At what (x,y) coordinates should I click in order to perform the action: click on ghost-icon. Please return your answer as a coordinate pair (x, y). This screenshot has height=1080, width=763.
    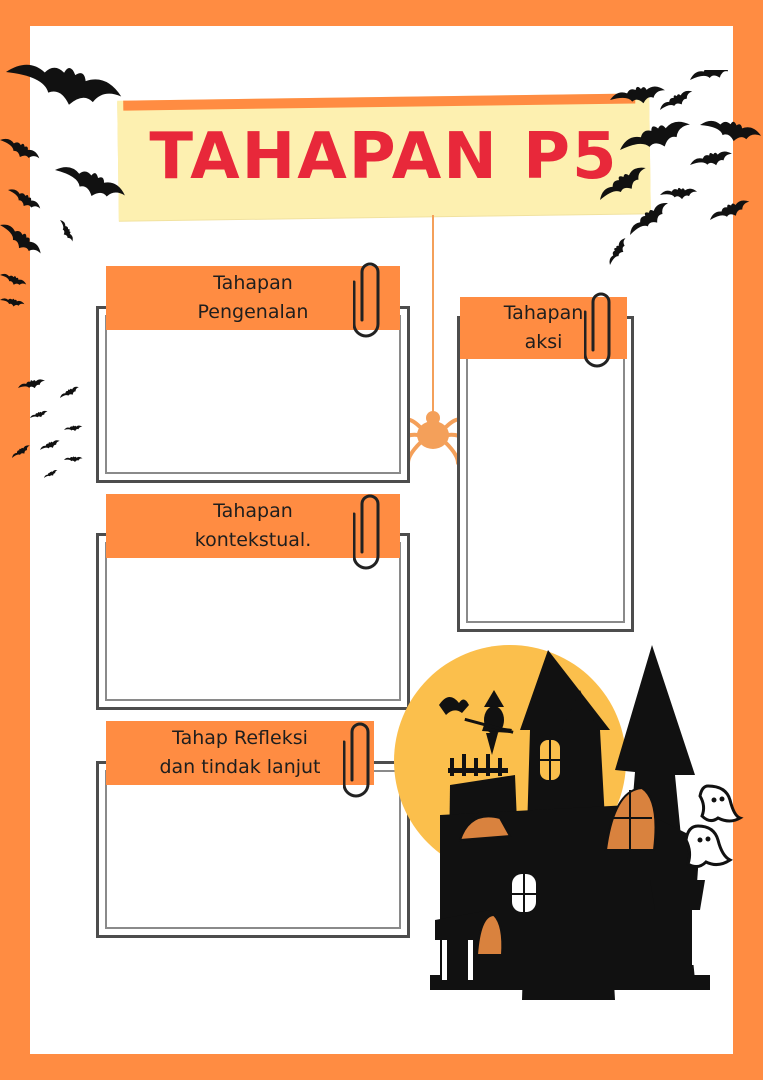
    Looking at the image, I should click on (714, 826).